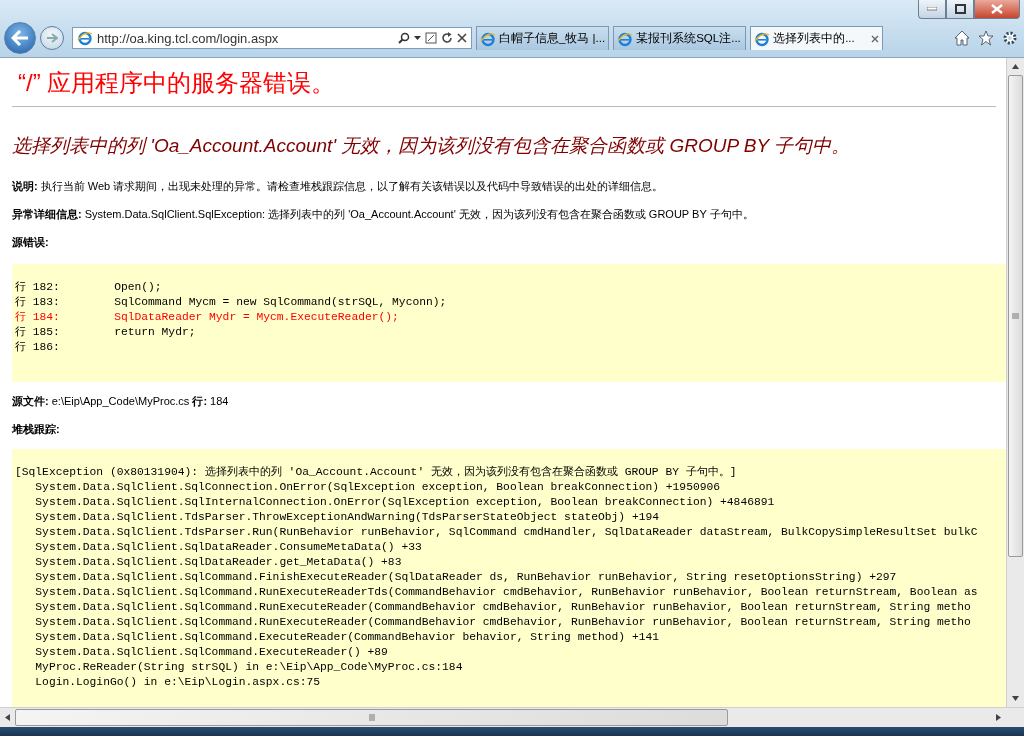 This screenshot has height=736, width=1024. Describe the element at coordinates (249, 667) in the screenshot. I see `code-line: MyProc.ReReader(String strSQL) in e:\Eip\App_Code\MyProc.cs:184` at that location.